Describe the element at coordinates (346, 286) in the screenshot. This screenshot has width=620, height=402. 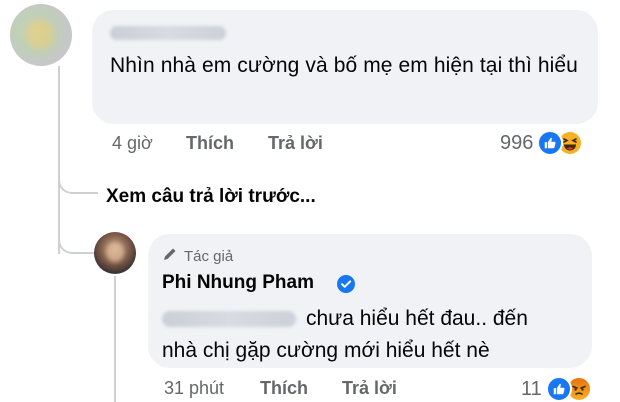
I see `verified-badge-icon` at that location.